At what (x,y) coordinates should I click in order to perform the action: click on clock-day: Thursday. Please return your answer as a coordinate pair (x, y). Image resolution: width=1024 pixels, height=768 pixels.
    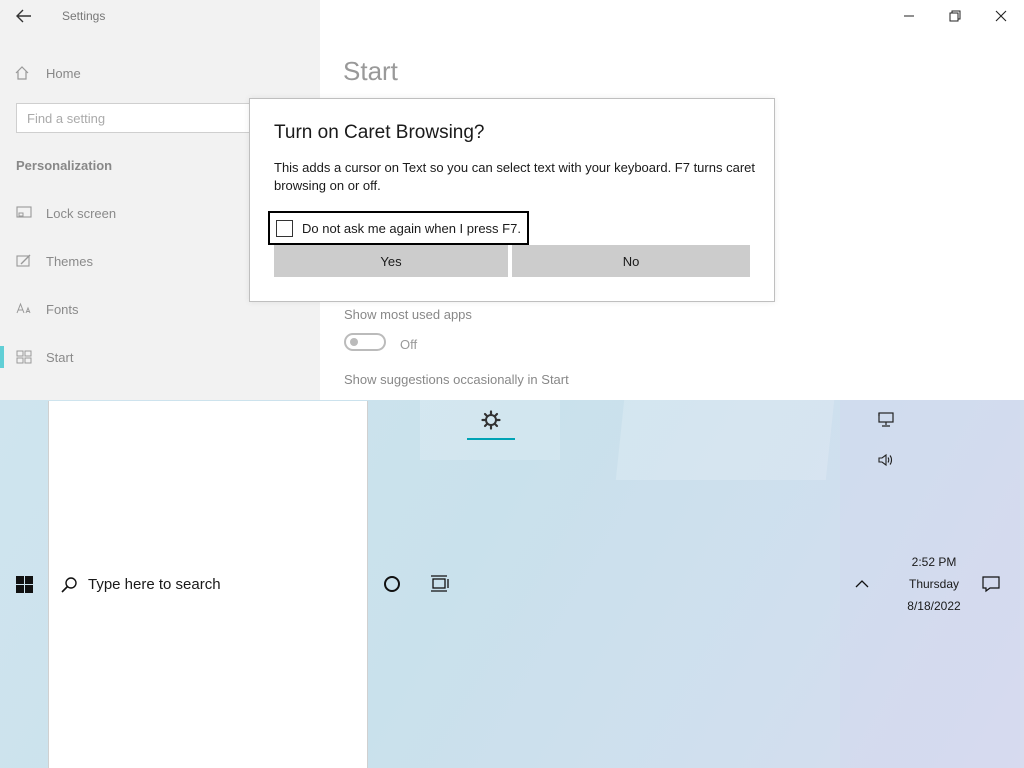
    Looking at the image, I should click on (934, 584).